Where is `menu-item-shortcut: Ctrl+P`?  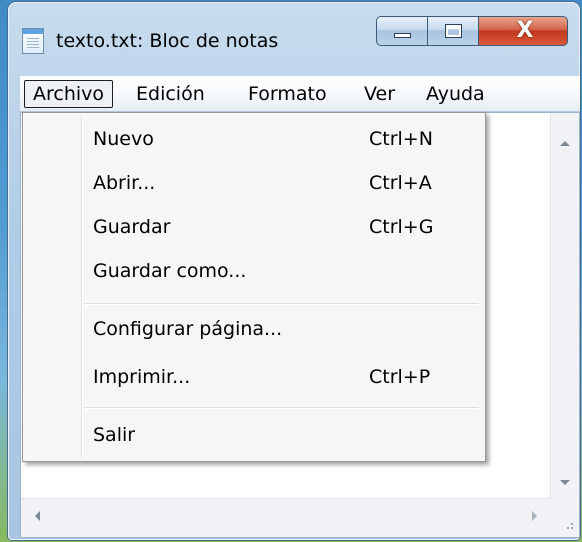 menu-item-shortcut: Ctrl+P is located at coordinates (400, 377).